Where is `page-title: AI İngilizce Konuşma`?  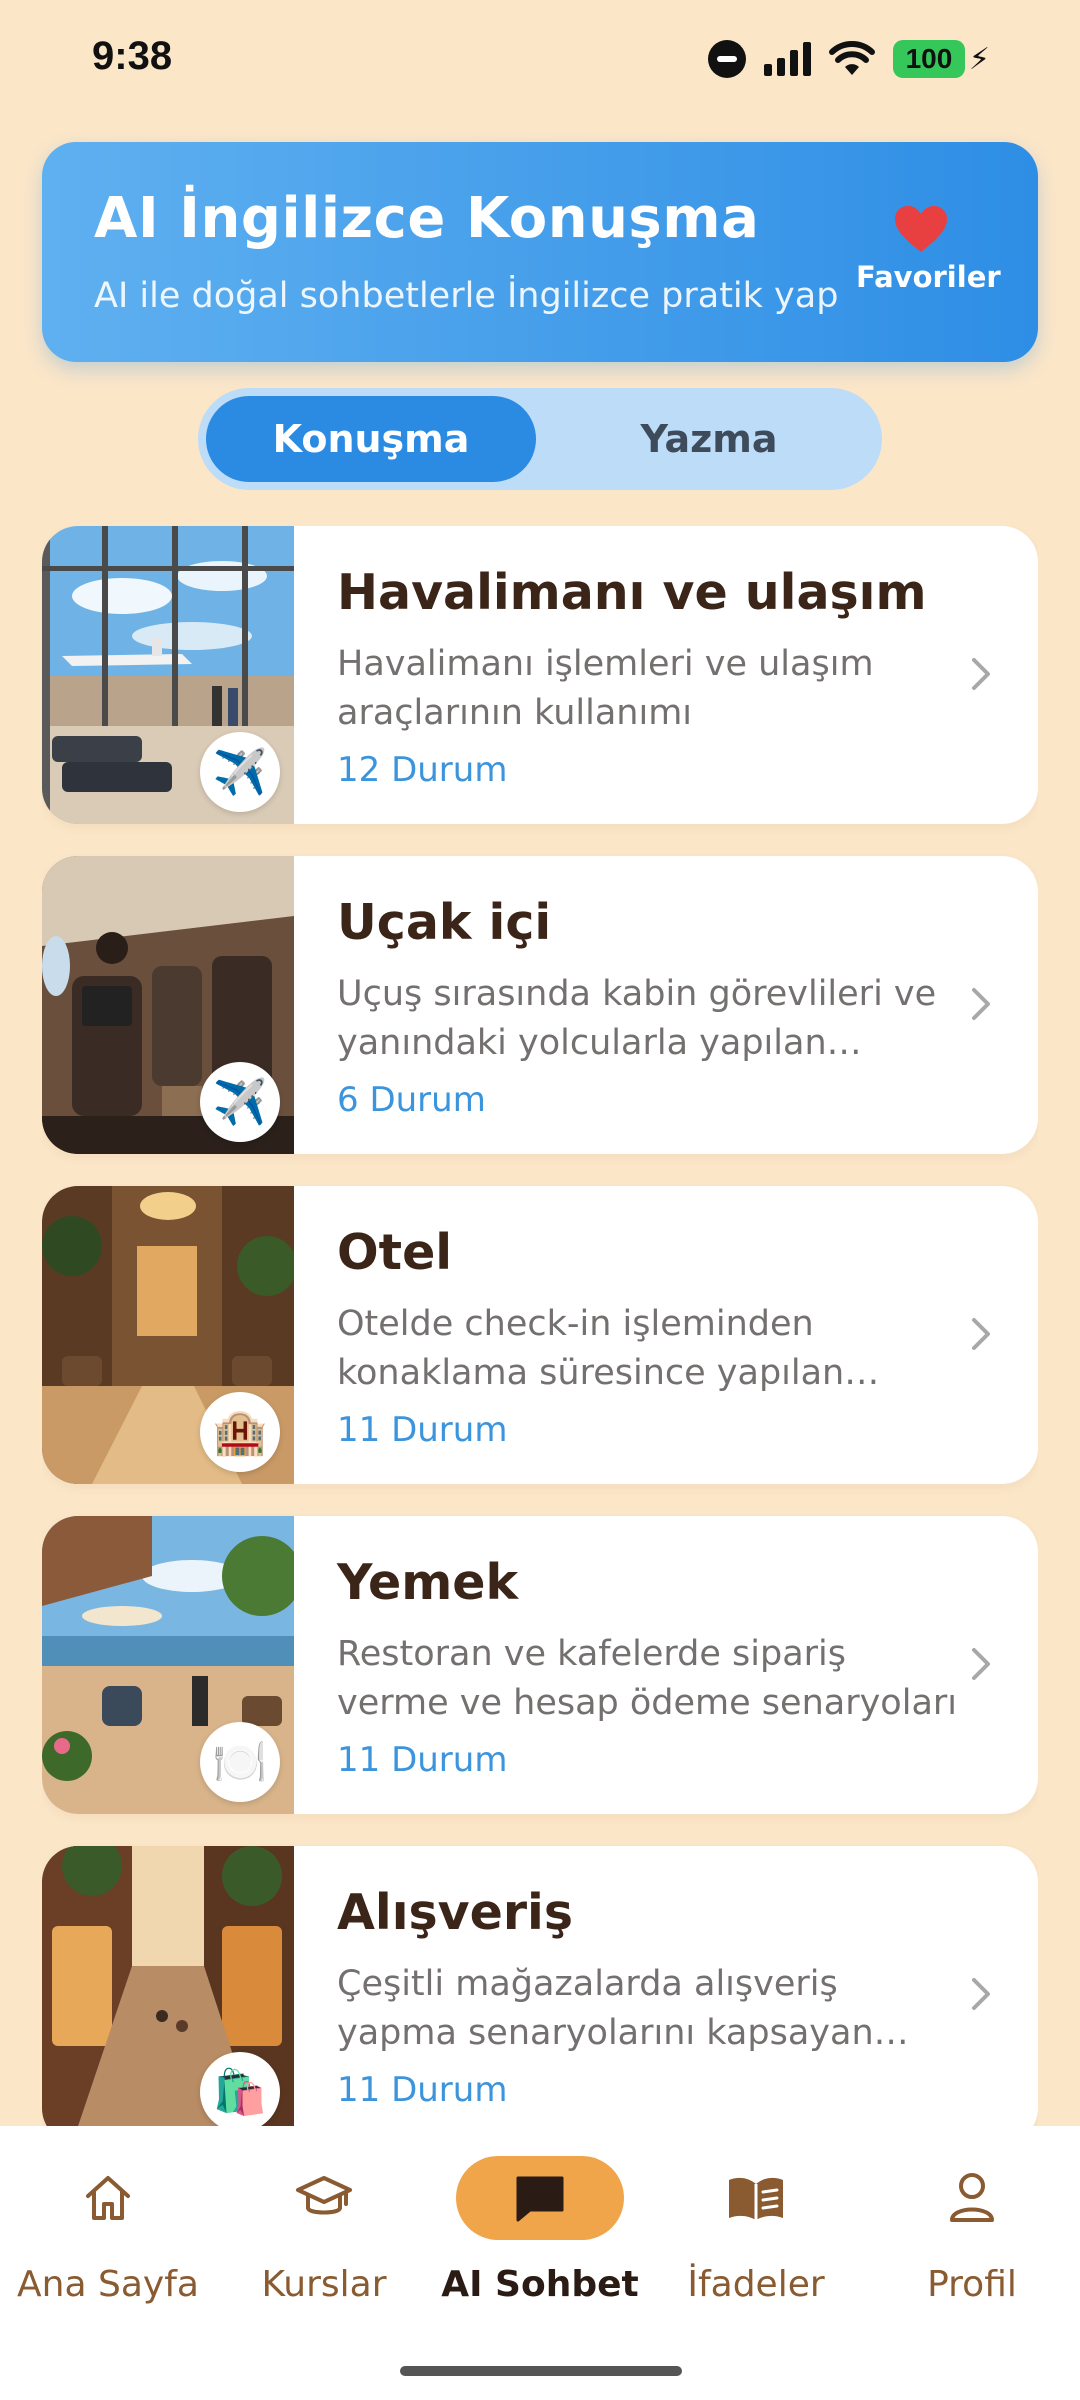 page-title: AI İngilizce Konuşma is located at coordinates (427, 218).